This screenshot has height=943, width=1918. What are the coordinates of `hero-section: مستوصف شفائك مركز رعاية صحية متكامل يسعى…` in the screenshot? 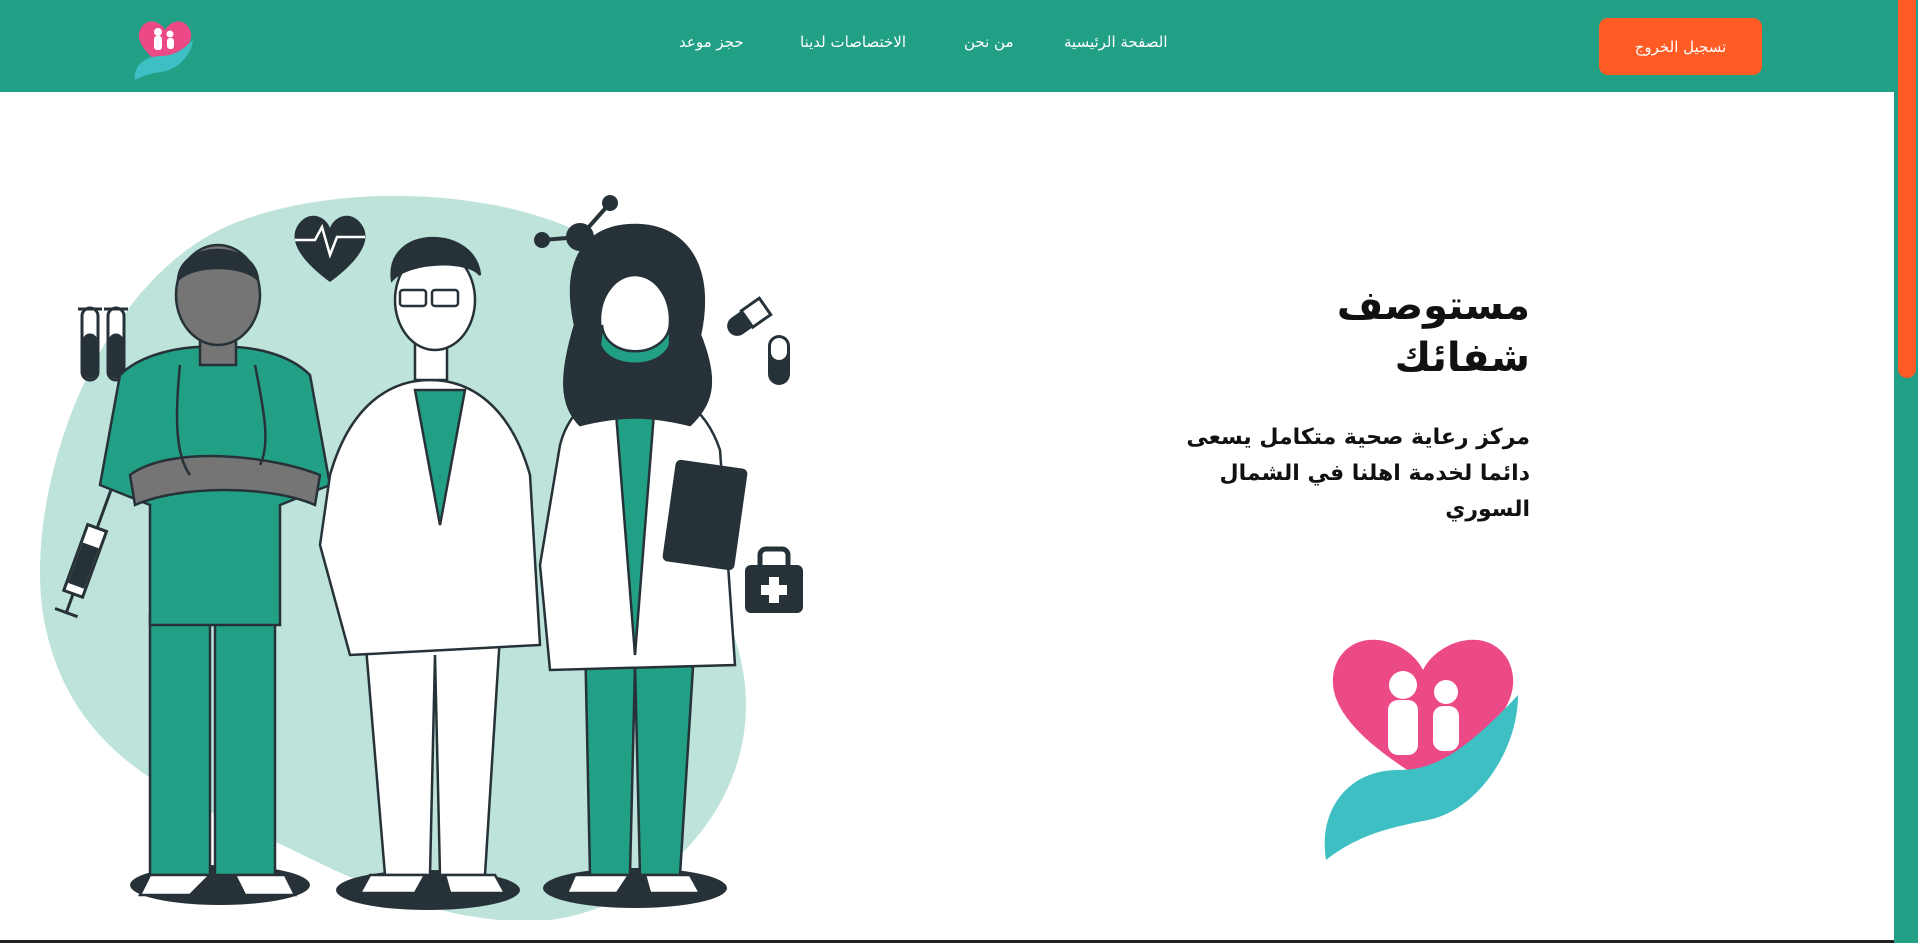 It's located at (1345, 404).